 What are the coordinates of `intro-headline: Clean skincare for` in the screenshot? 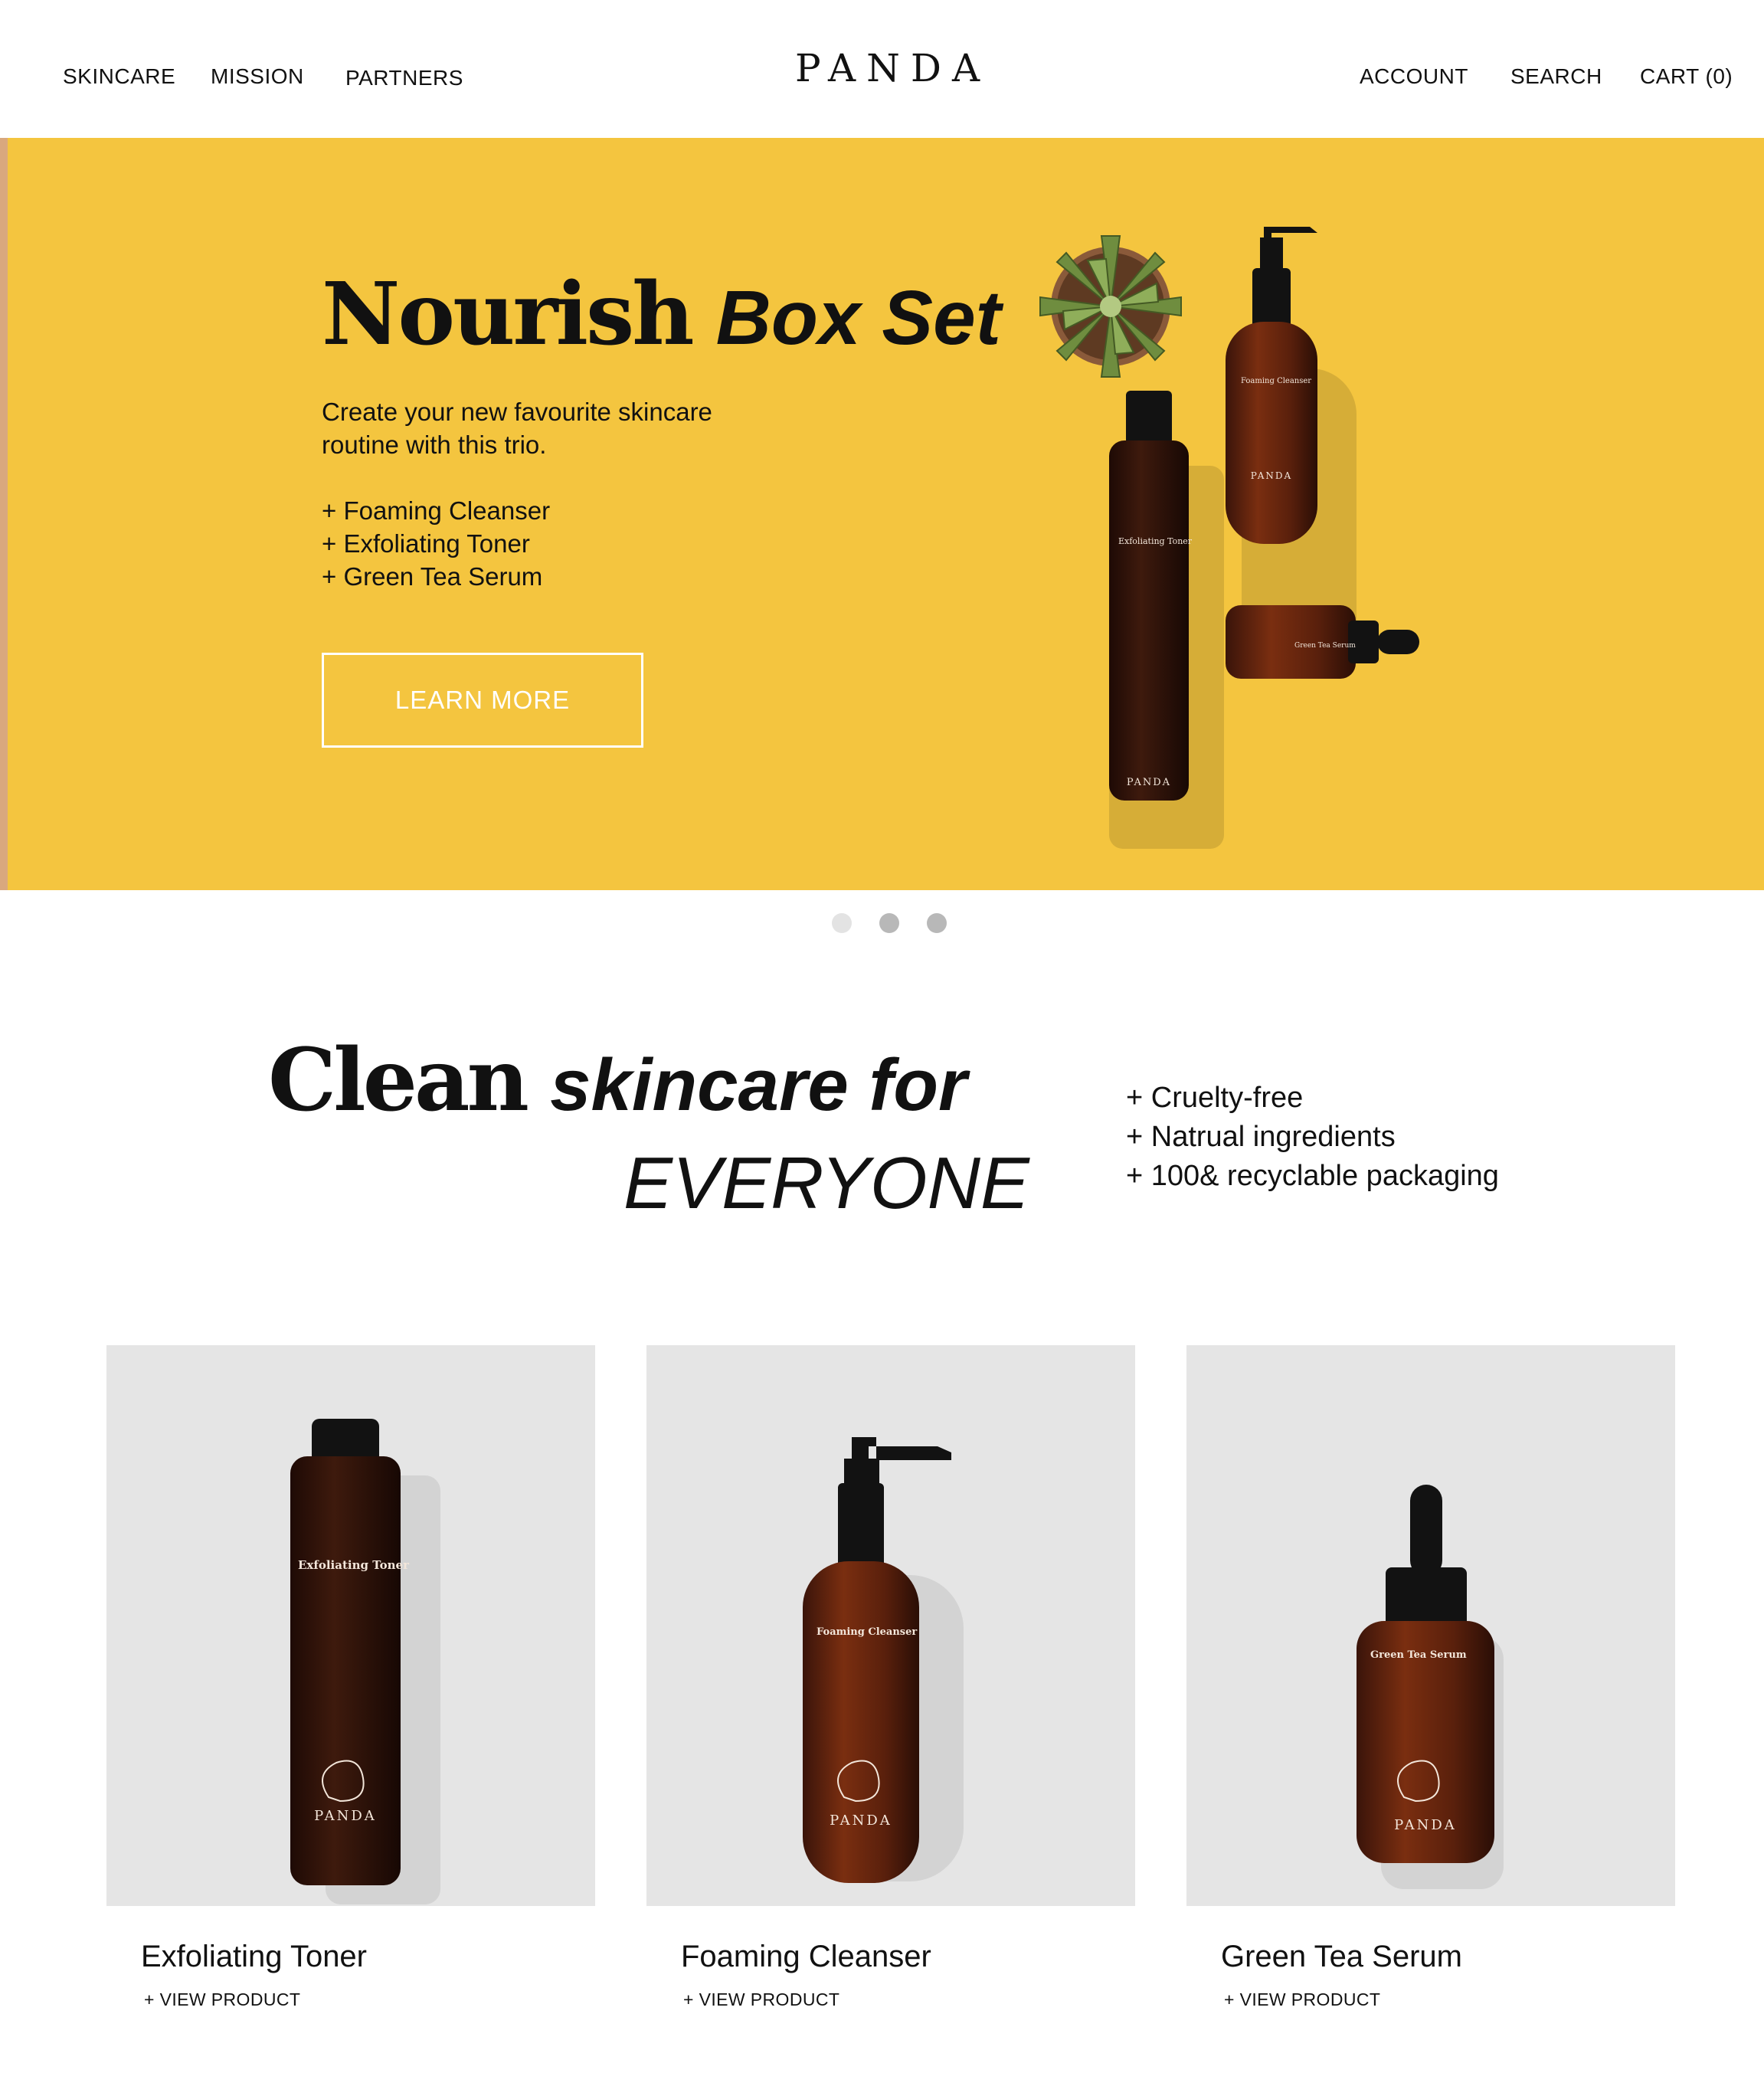 It's located at (617, 1081).